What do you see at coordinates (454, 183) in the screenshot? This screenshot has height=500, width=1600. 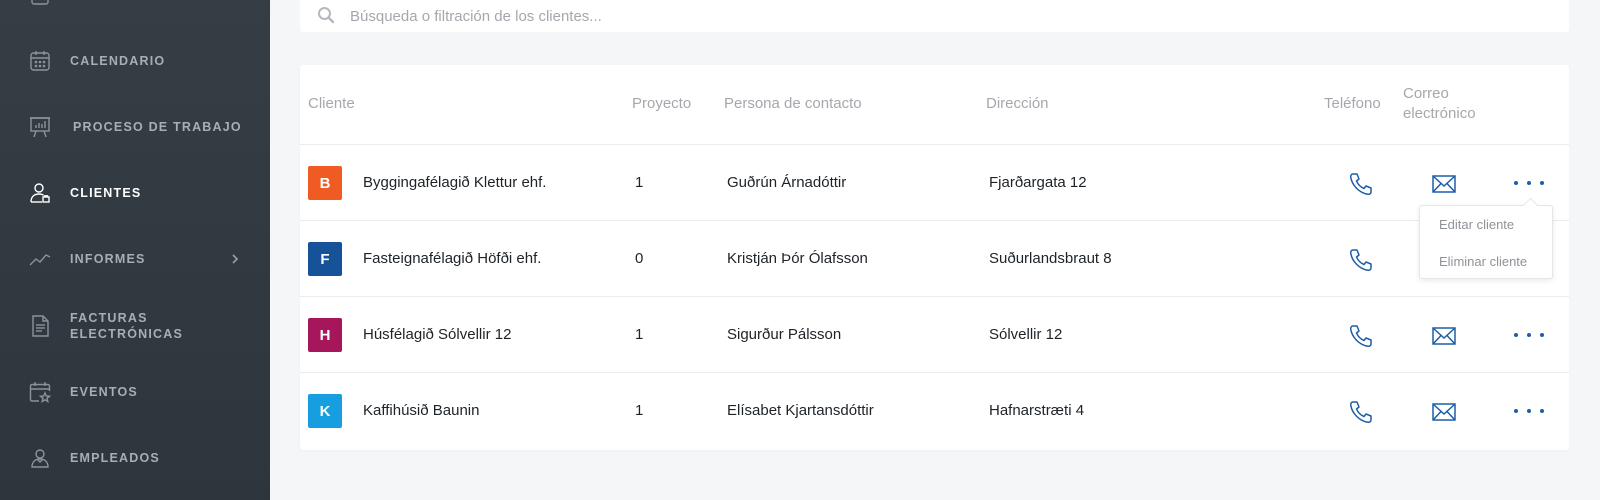 I see `client-name: Byggingafélagið Klettur ehf.` at bounding box center [454, 183].